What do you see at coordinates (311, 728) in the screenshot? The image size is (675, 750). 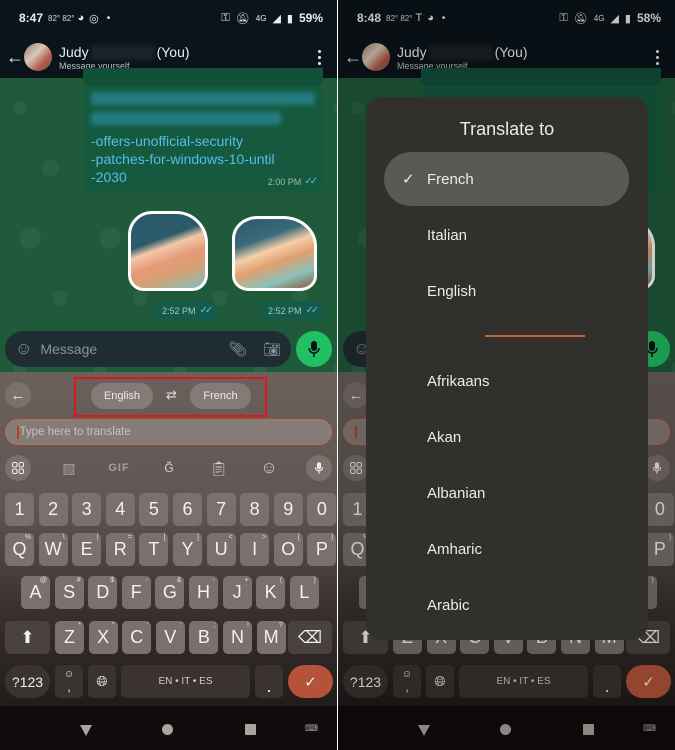 I see `keyboard-switch-icon: ⌨` at bounding box center [311, 728].